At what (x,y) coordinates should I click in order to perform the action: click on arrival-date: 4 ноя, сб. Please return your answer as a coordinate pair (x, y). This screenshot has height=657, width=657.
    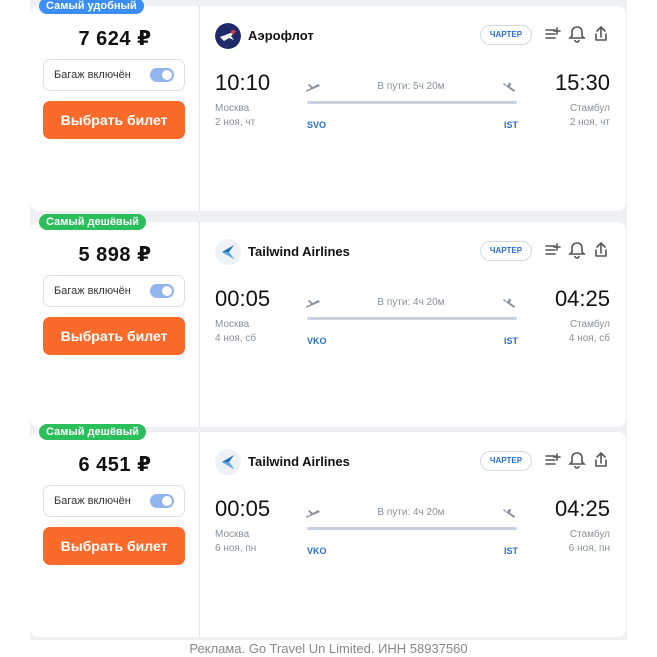
    Looking at the image, I should click on (589, 338).